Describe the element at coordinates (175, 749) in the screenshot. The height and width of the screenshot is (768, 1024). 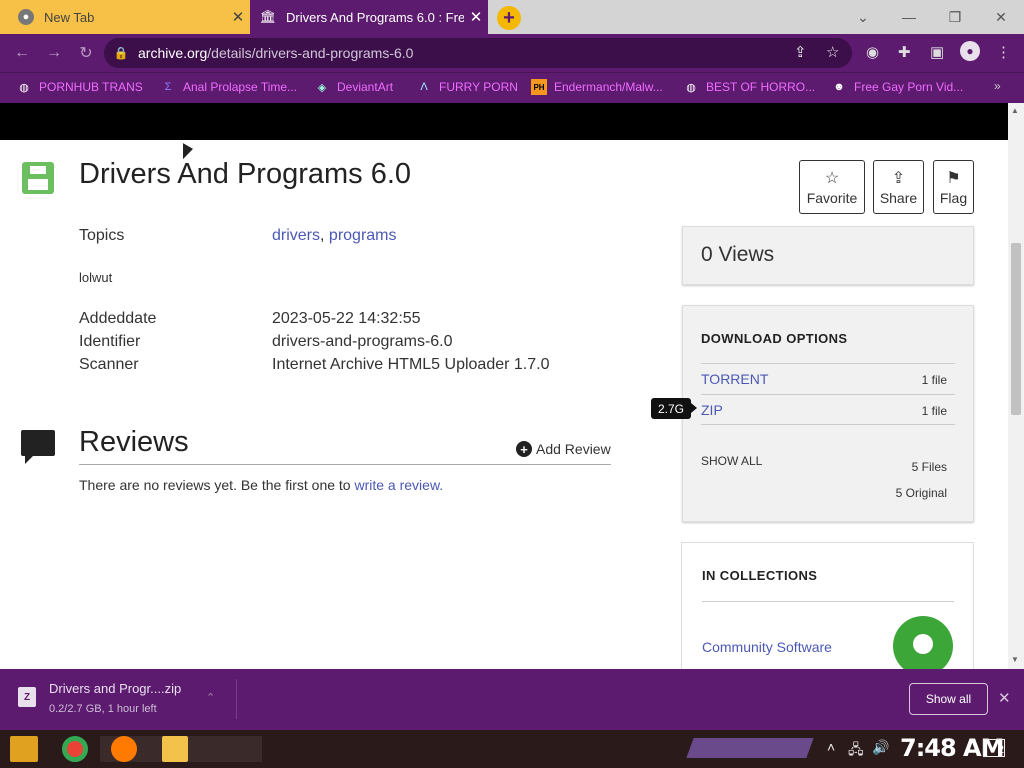
I see `file-explorer-icon` at that location.